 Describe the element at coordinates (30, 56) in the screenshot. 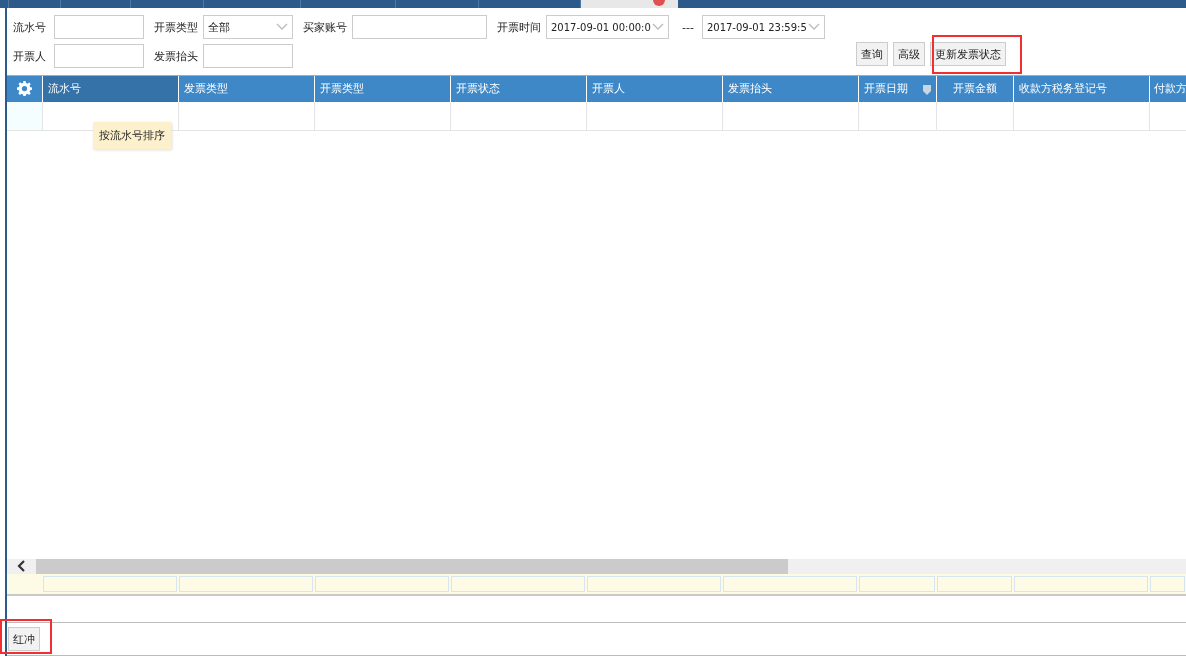

I see `field-label: 开票人` at that location.